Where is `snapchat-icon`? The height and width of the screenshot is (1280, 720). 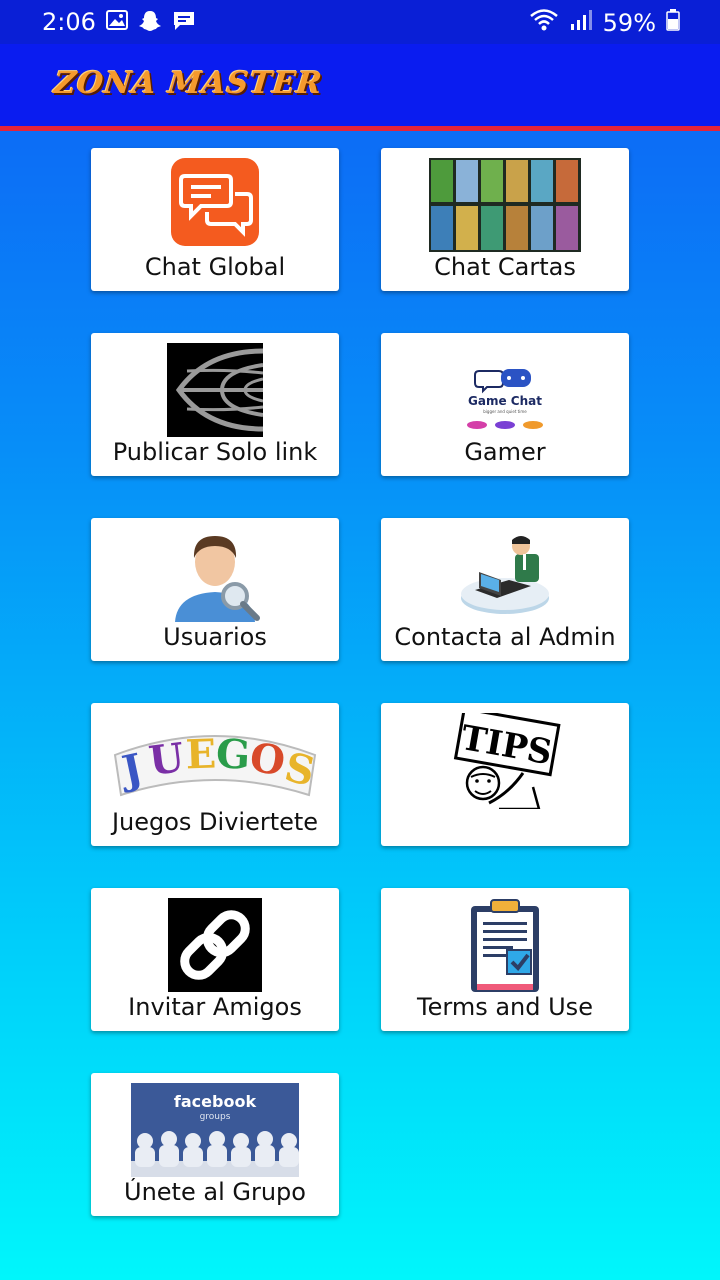 snapchat-icon is located at coordinates (150, 23).